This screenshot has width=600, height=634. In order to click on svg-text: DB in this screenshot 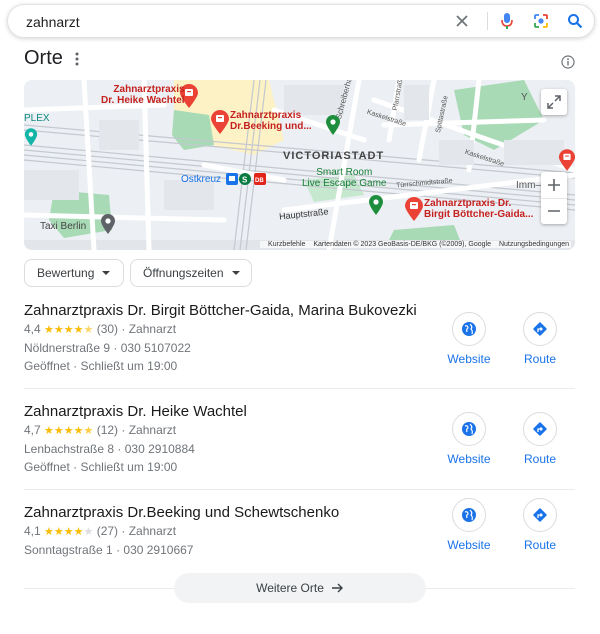, I will do `click(259, 181)`.